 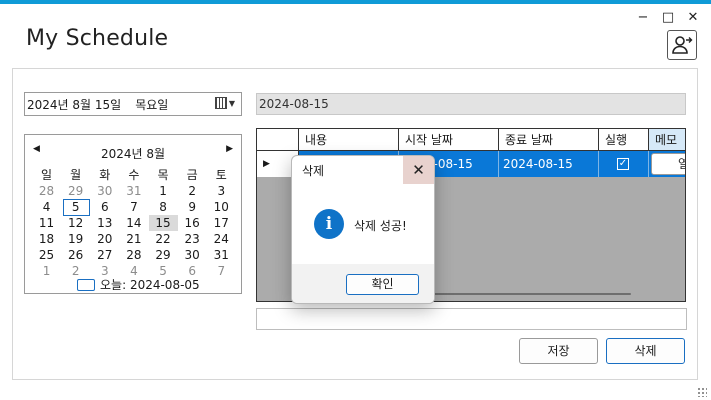 I want to click on calendar-day-selected: 15, so click(x=163, y=223).